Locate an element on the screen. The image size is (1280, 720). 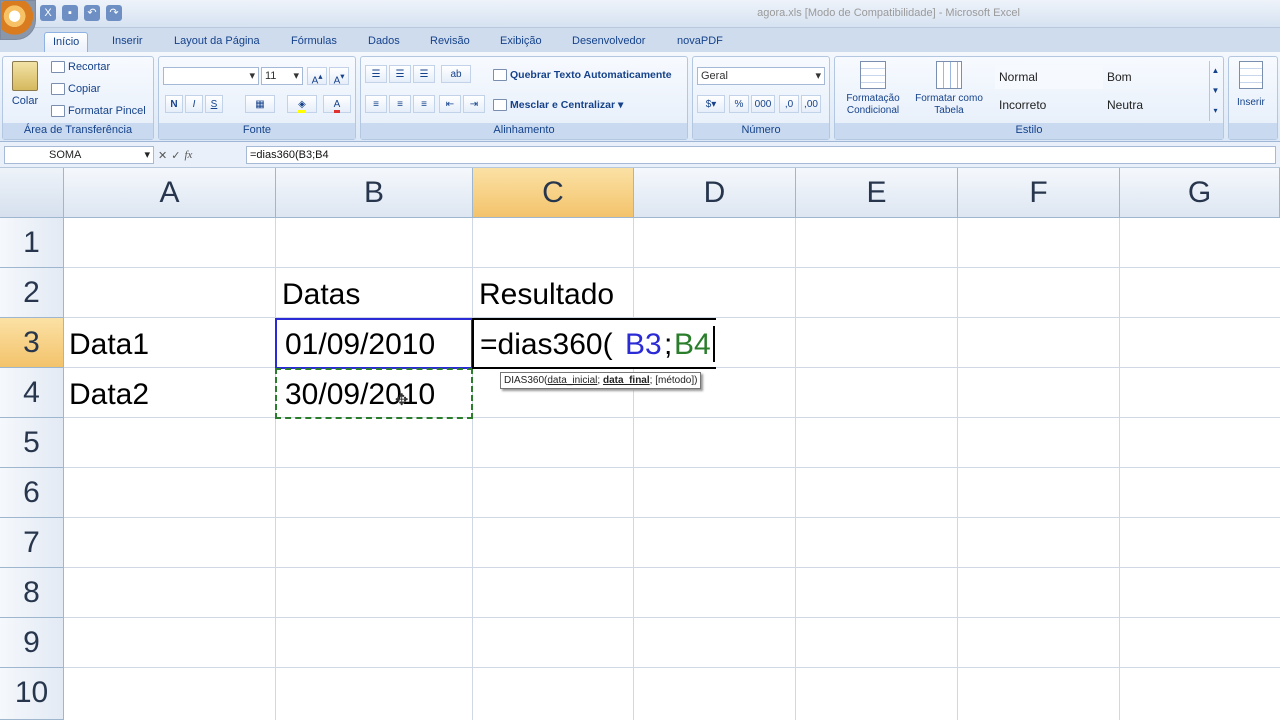
orientation-button: ab is located at coordinates (456, 74).